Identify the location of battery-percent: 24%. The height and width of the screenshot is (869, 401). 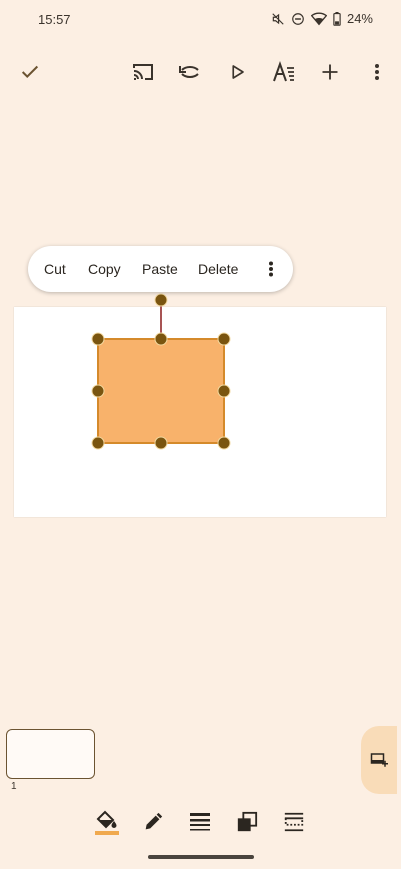
(359, 18).